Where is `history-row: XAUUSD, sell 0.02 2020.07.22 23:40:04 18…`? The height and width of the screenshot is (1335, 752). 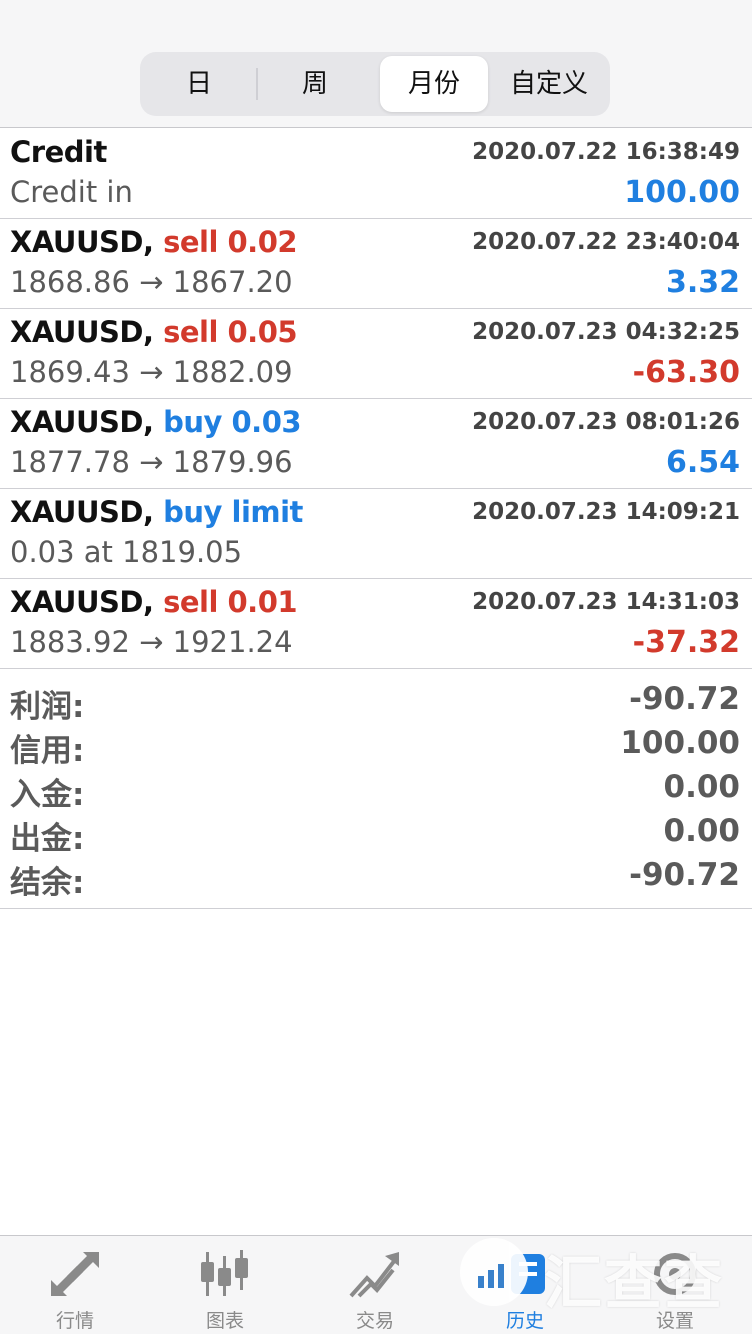 history-row: XAUUSD, sell 0.02 2020.07.22 23:40:04 18… is located at coordinates (376, 264).